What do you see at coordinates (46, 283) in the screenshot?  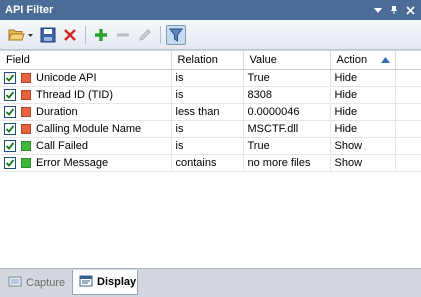 I see `tab-capture-label: Capture` at bounding box center [46, 283].